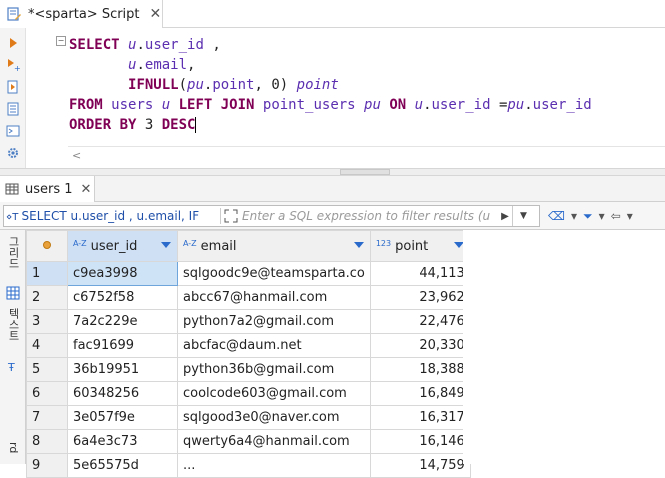 The width and height of the screenshot is (665, 478). I want to click on query-text: ⋄T SELECT u.user_id , u.email, IF, so click(110, 216).